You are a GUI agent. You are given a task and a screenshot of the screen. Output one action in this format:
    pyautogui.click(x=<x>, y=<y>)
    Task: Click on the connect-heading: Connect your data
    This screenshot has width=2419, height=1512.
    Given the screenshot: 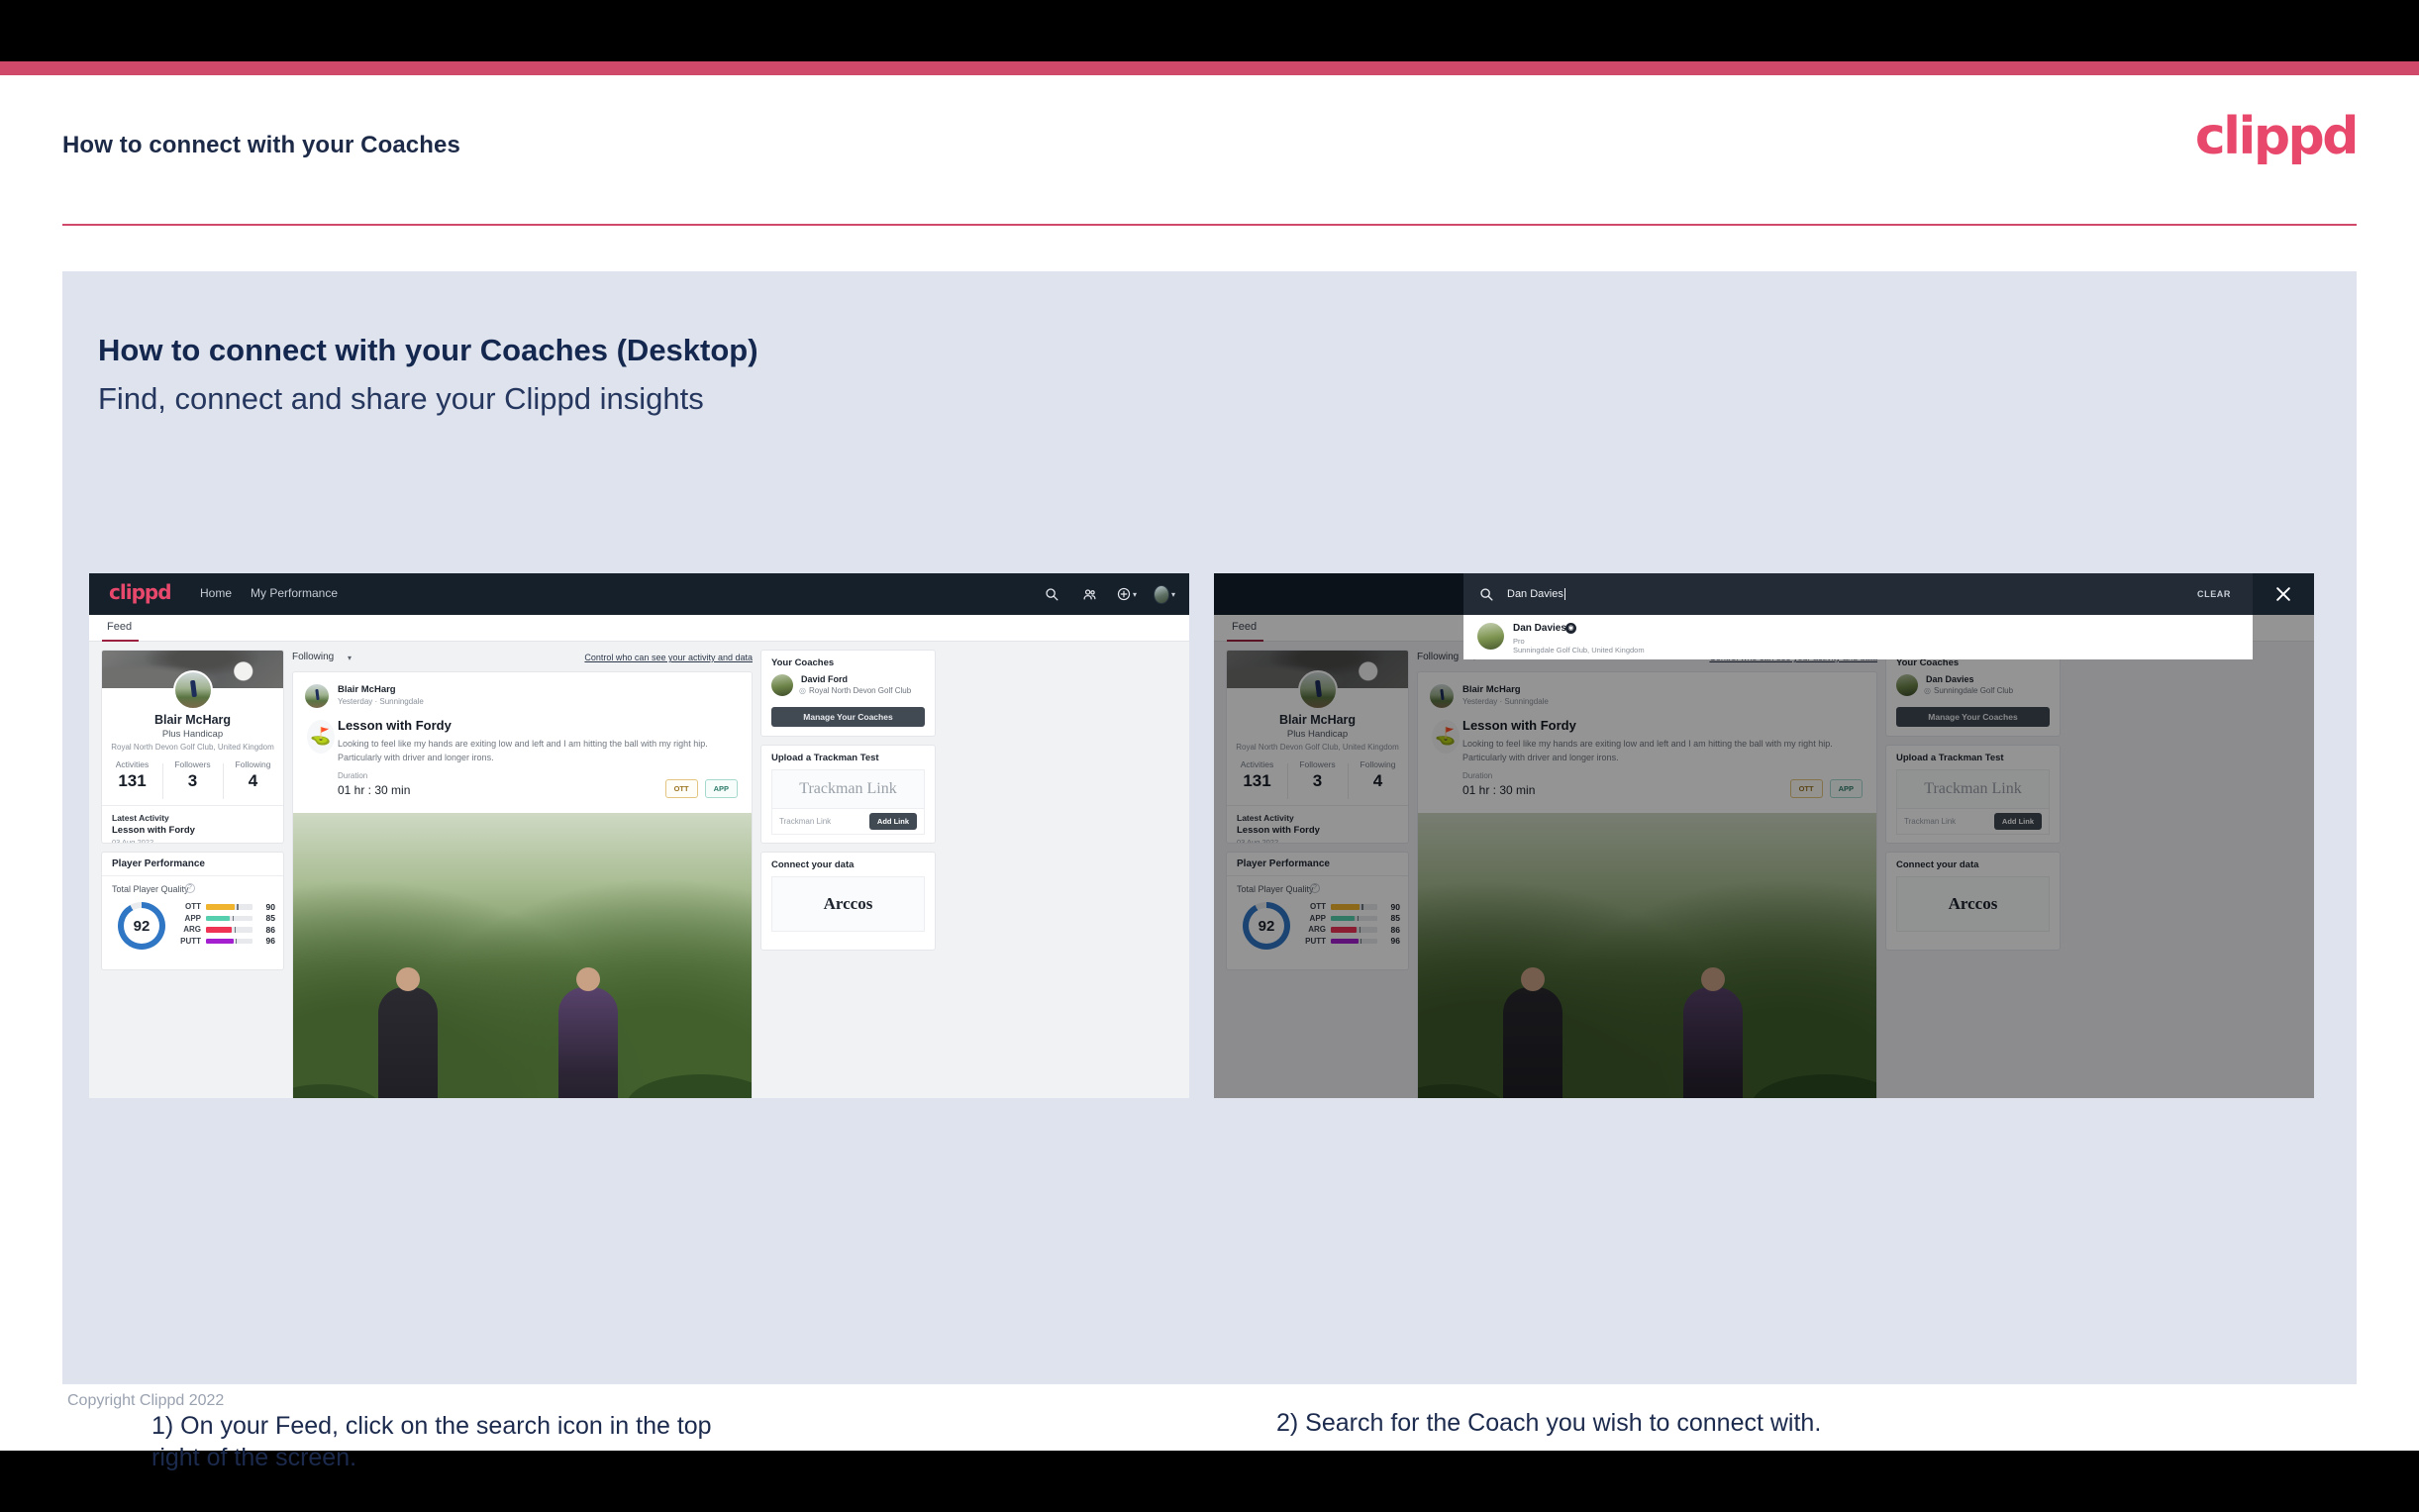 What is the action you would take?
    pyautogui.click(x=813, y=864)
    